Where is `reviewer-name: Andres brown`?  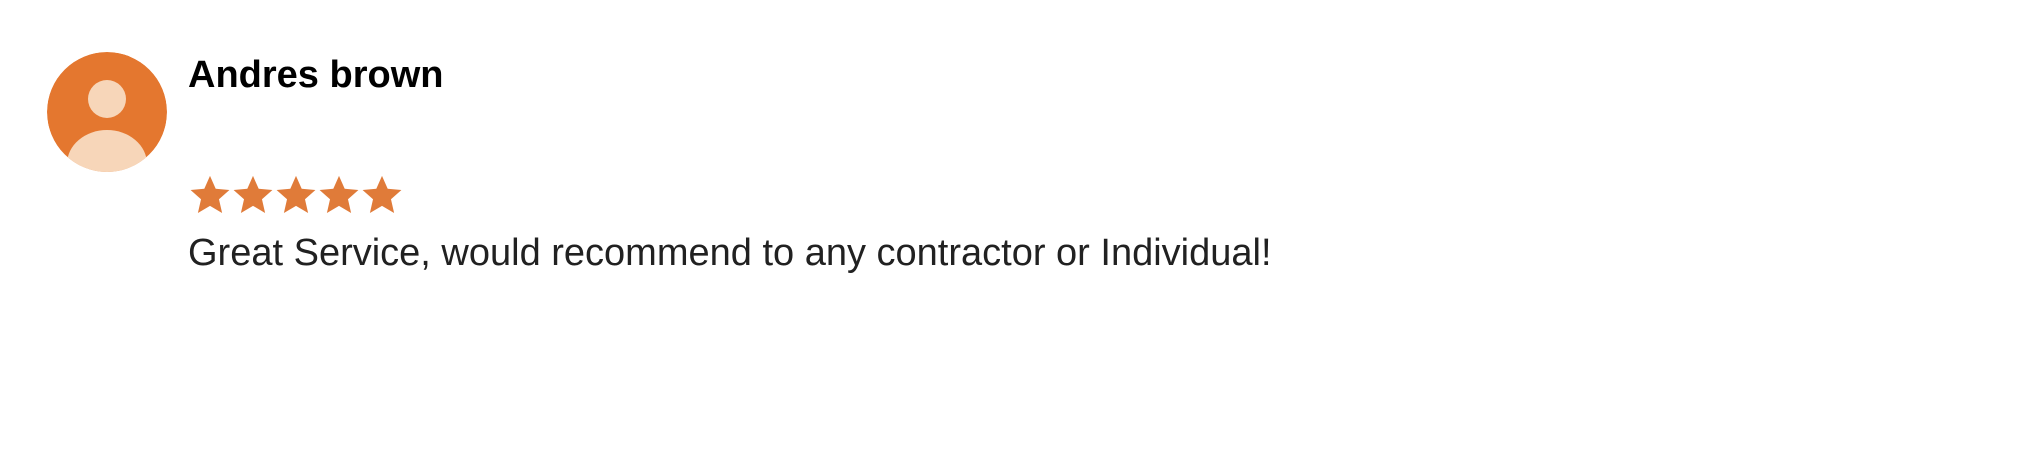 reviewer-name: Andres brown is located at coordinates (316, 75).